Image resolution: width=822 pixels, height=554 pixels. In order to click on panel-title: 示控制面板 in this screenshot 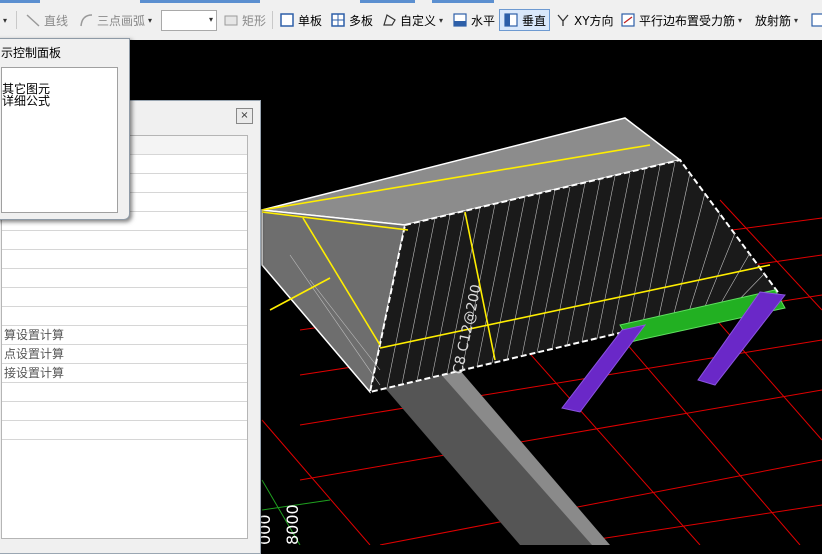, I will do `click(31, 53)`.